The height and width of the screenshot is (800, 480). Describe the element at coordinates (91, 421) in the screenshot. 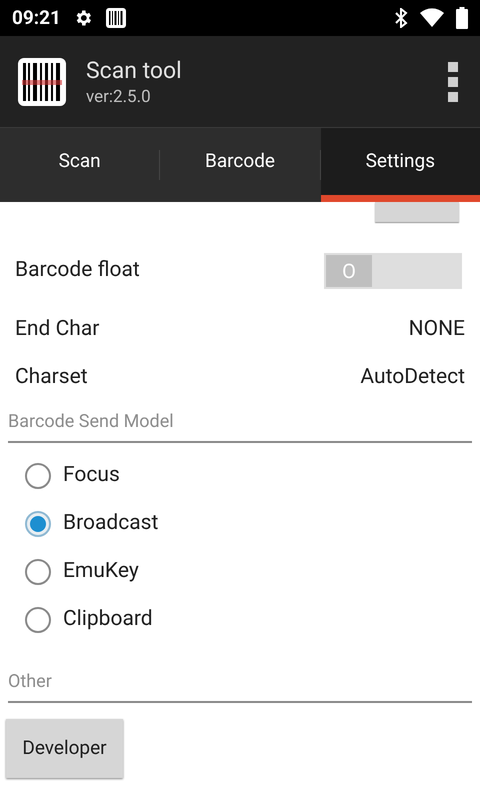

I see `section-heading: Barcode Send Model` at that location.